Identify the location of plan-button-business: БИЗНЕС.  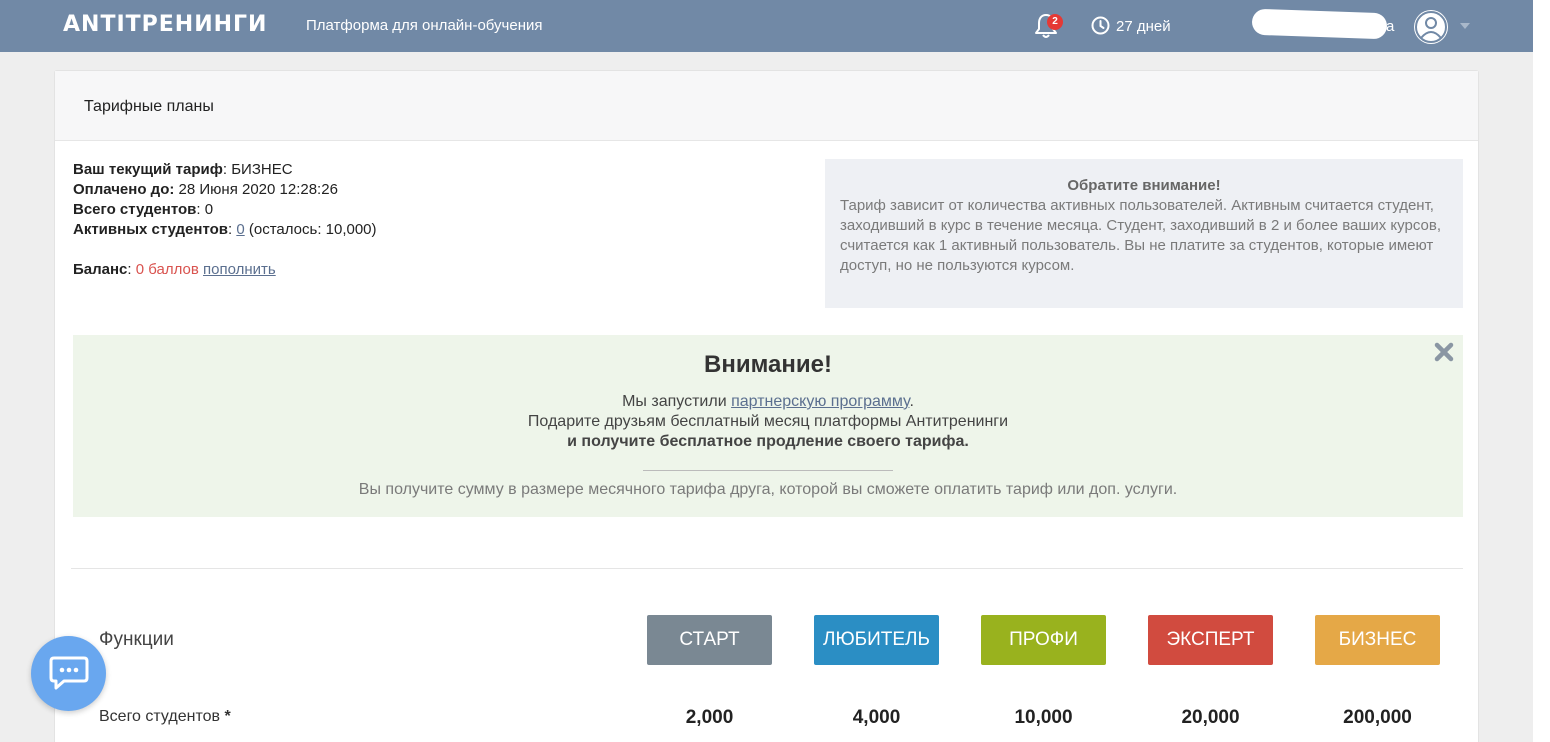
(1377, 640).